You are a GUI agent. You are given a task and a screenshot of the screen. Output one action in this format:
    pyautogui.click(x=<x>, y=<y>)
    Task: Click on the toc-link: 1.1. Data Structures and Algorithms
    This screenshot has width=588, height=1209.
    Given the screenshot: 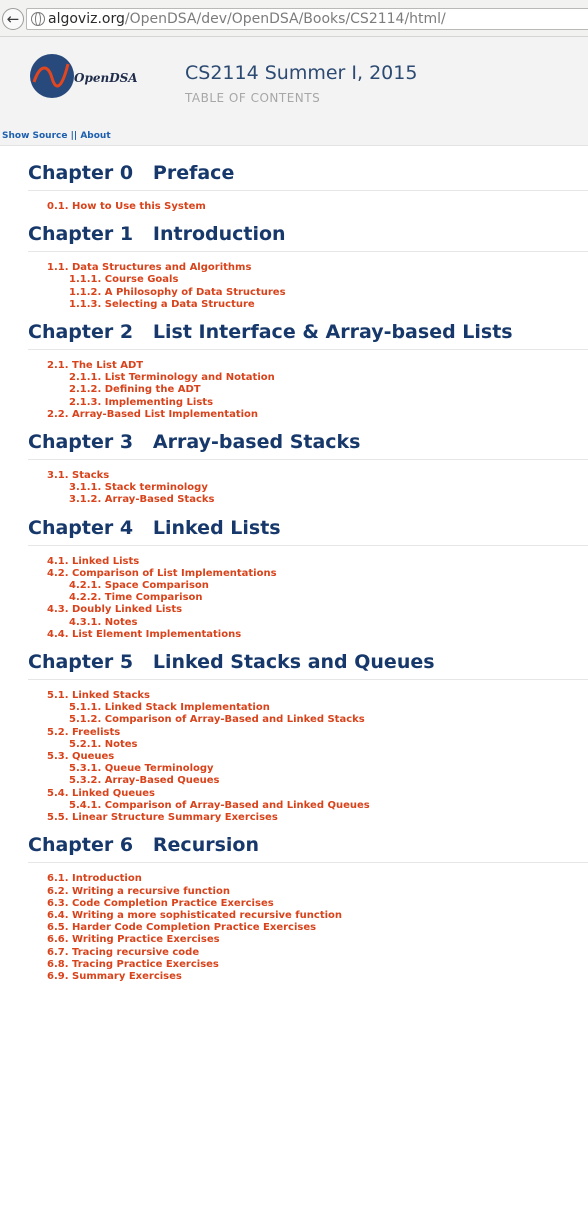 What is the action you would take?
    pyautogui.click(x=308, y=268)
    